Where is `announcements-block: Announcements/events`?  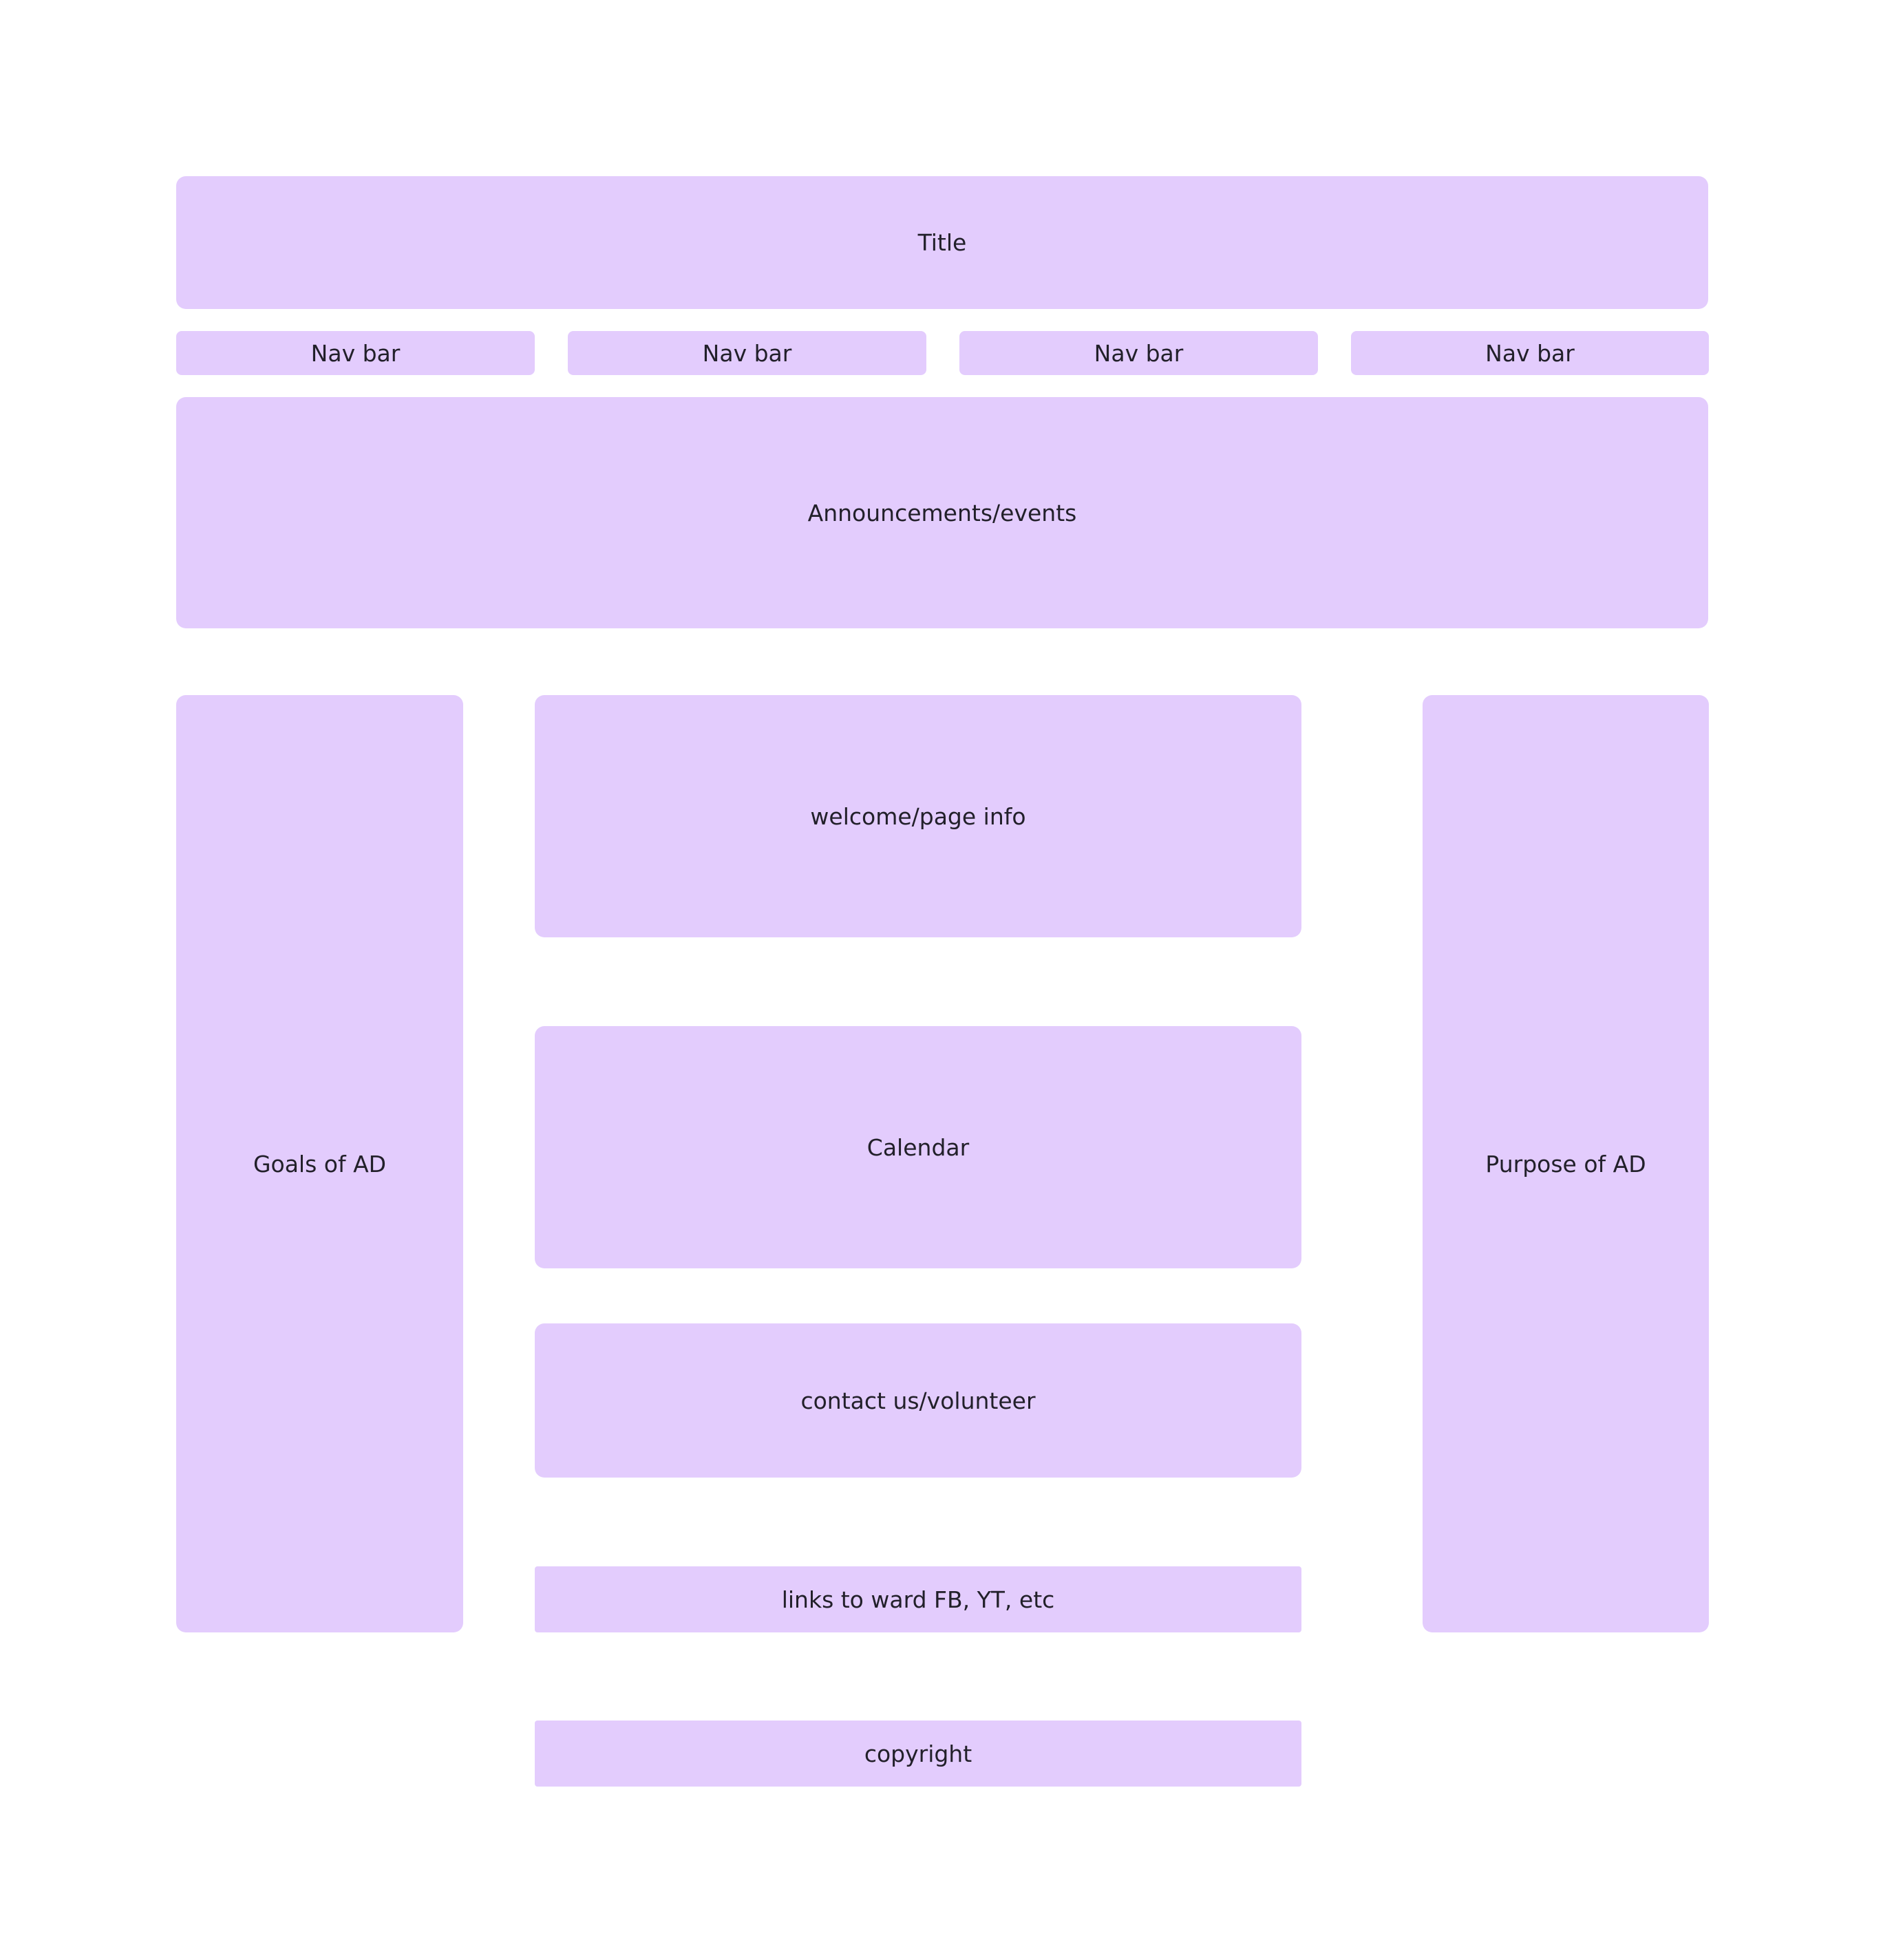 announcements-block: Announcements/events is located at coordinates (942, 512).